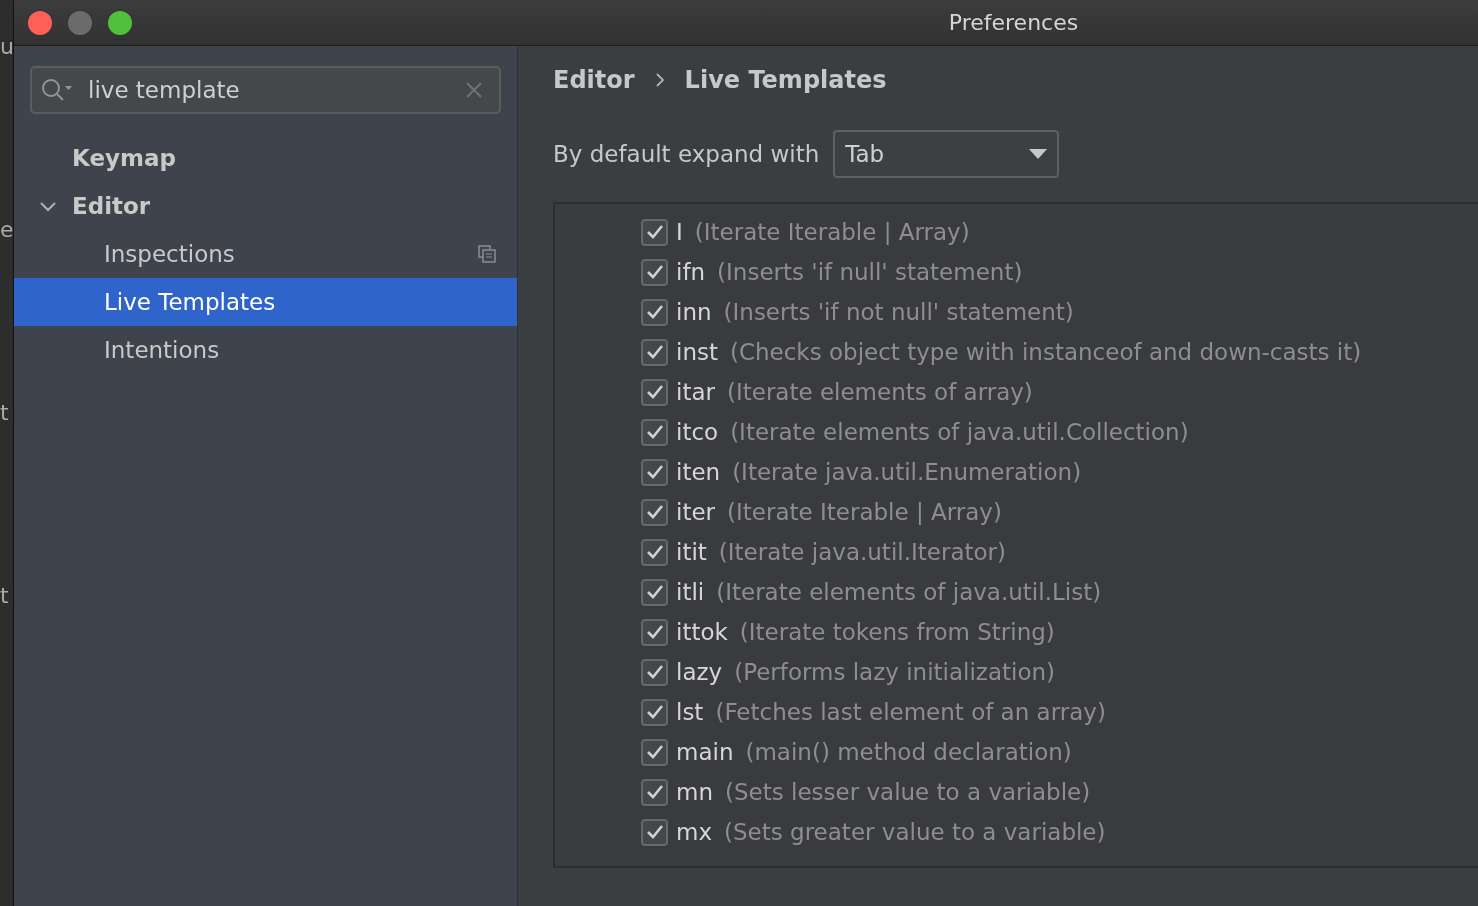 The height and width of the screenshot is (906, 1478). What do you see at coordinates (6, 47) in the screenshot?
I see `background-text: u` at bounding box center [6, 47].